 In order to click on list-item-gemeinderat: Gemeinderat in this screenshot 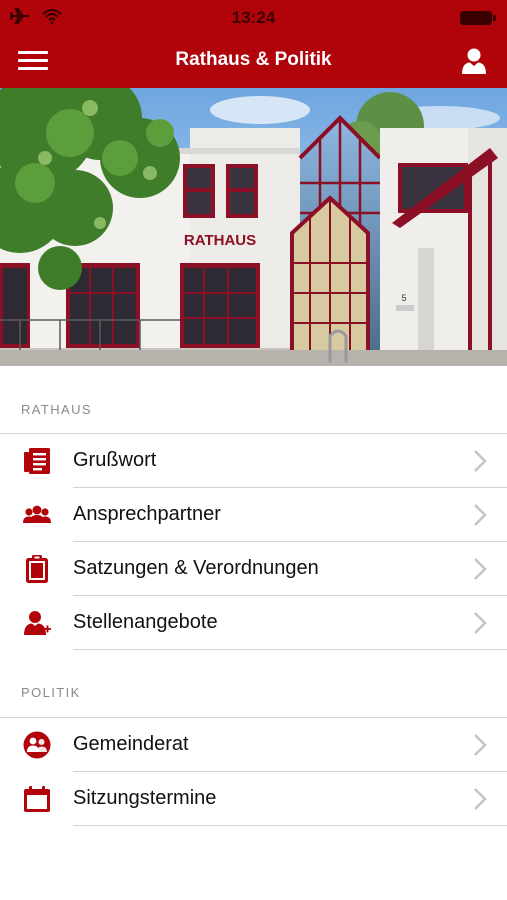, I will do `click(253, 745)`.